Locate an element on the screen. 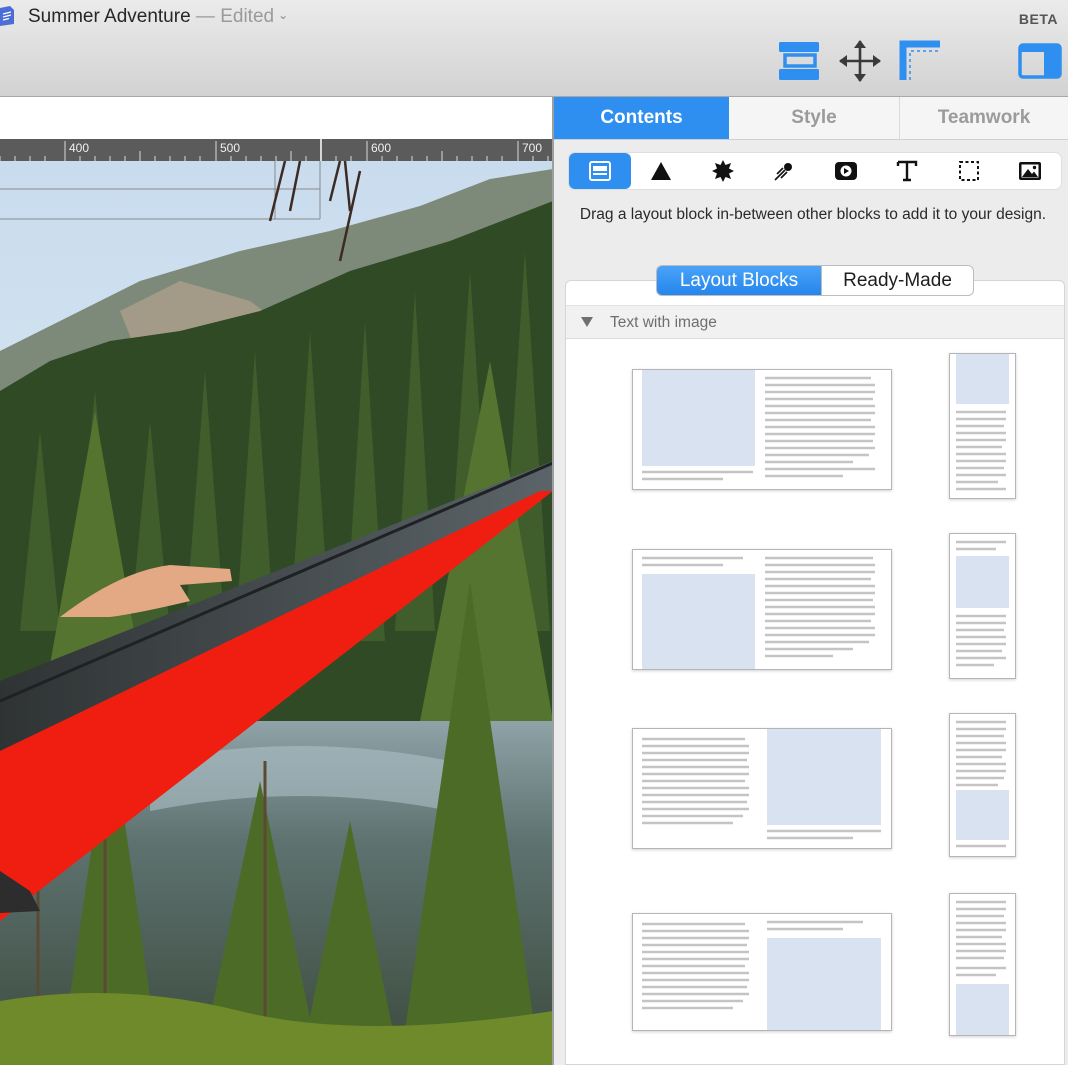 The image size is (1068, 1065). window-title: Summer Adventure — Edited ⌄ is located at coordinates (158, 17).